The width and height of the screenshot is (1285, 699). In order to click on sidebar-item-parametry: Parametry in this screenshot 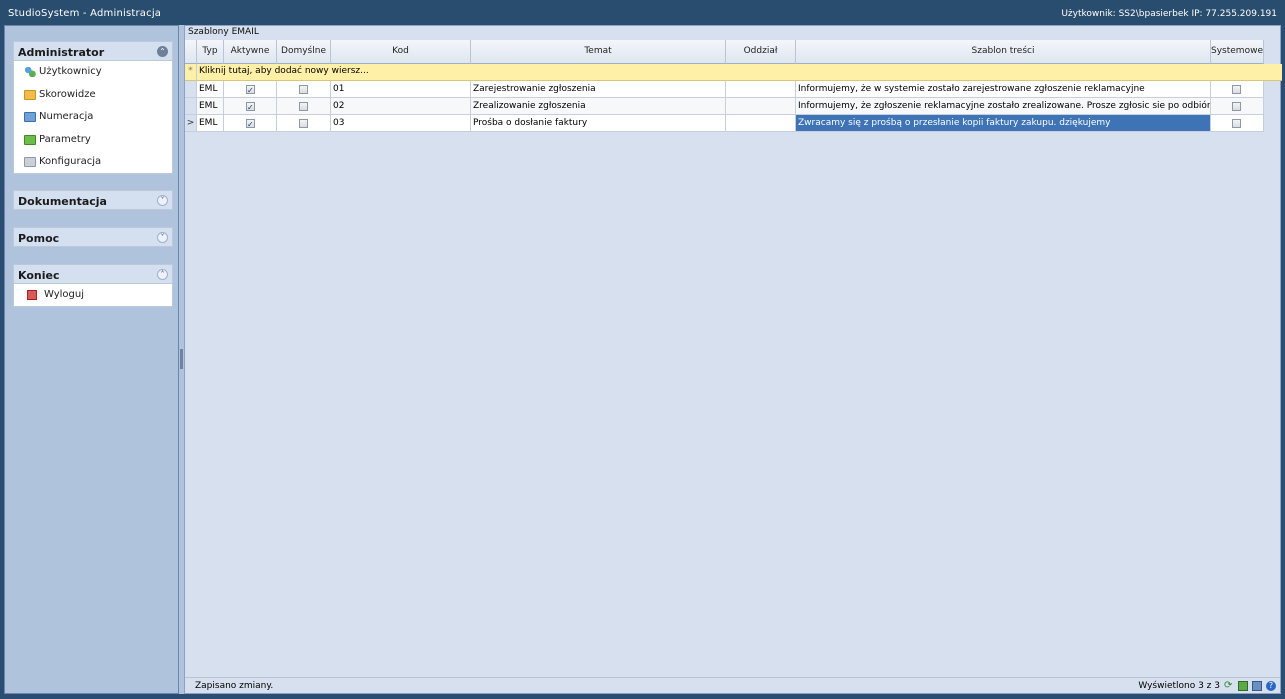, I will do `click(93, 140)`.